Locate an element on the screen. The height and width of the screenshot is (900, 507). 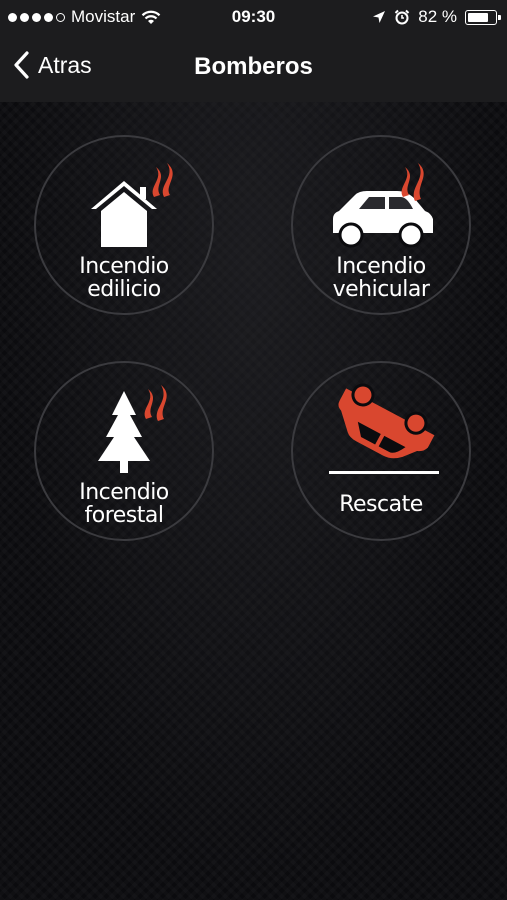
tile-incendio-vehicular: Incendio vehicular is located at coordinates (381, 225).